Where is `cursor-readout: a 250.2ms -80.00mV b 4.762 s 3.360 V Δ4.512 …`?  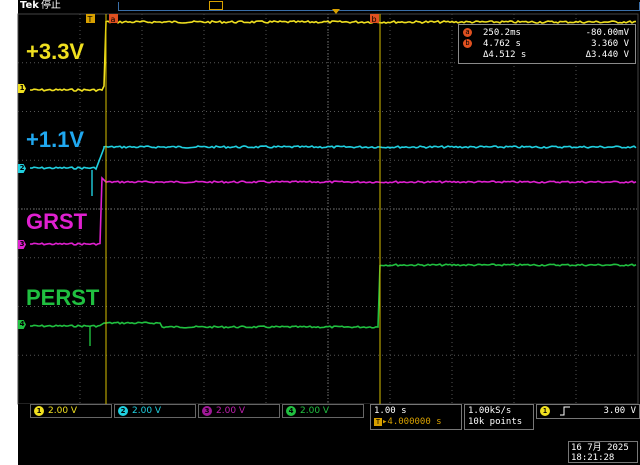
cursor-readout: a 250.2ms -80.00mV b 4.762 s 3.360 V Δ4.512 … is located at coordinates (547, 44).